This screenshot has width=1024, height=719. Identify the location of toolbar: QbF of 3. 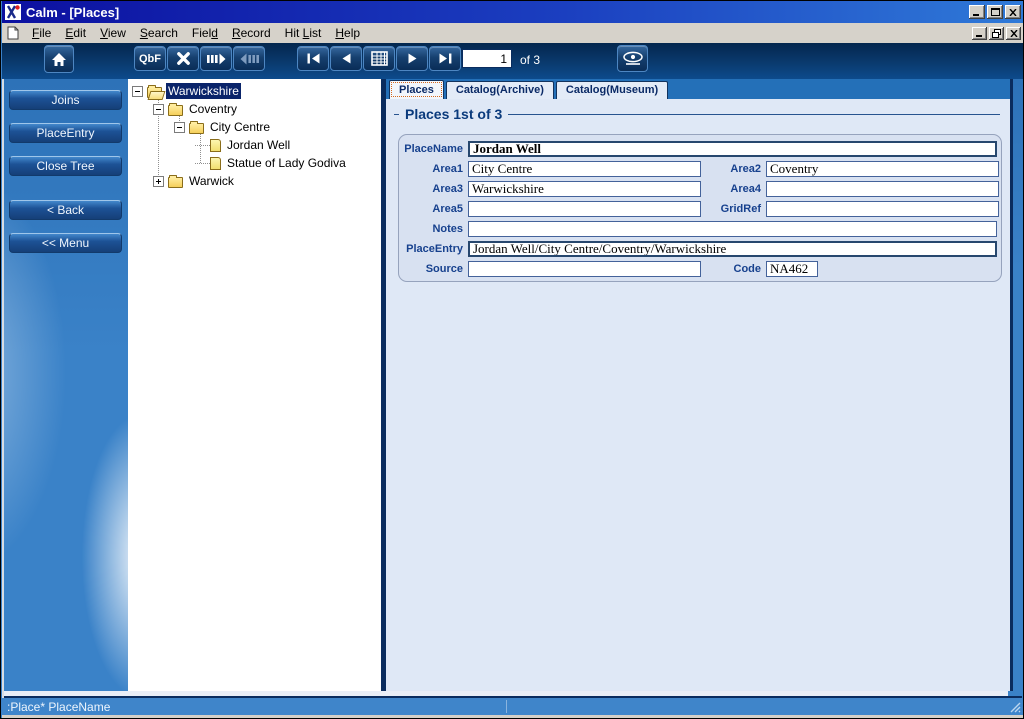
(512, 61).